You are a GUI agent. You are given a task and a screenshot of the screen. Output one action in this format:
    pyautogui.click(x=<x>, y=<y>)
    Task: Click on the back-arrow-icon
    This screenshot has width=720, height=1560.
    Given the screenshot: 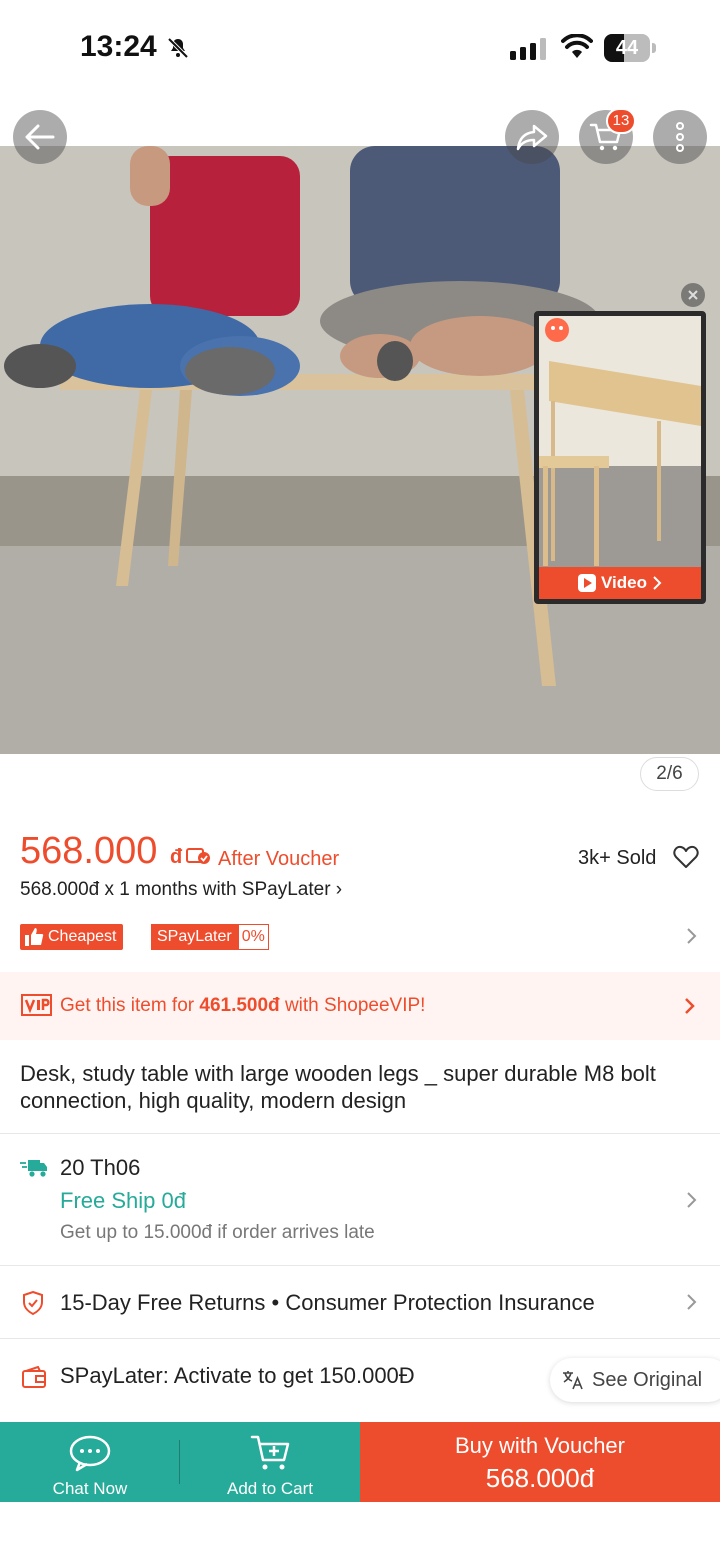 What is the action you would take?
    pyautogui.click(x=40, y=137)
    